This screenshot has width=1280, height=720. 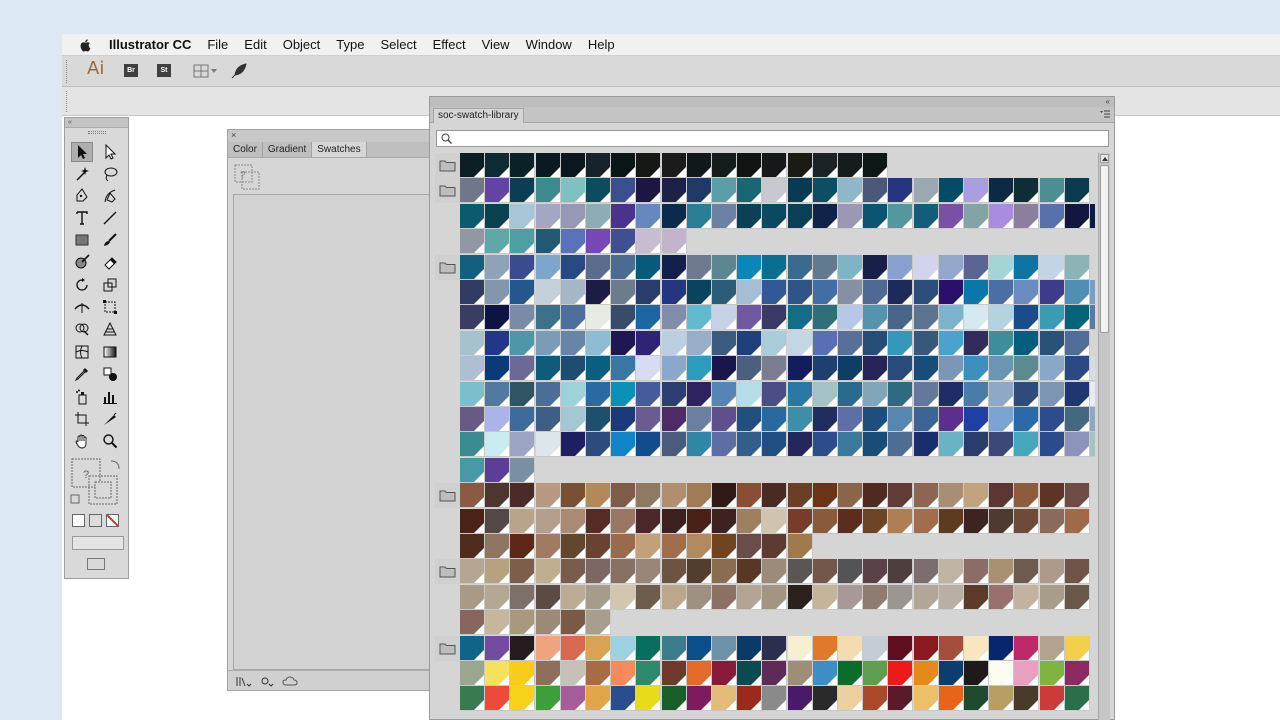 I want to click on swatch-group-folder-icon, so click(x=447, y=165).